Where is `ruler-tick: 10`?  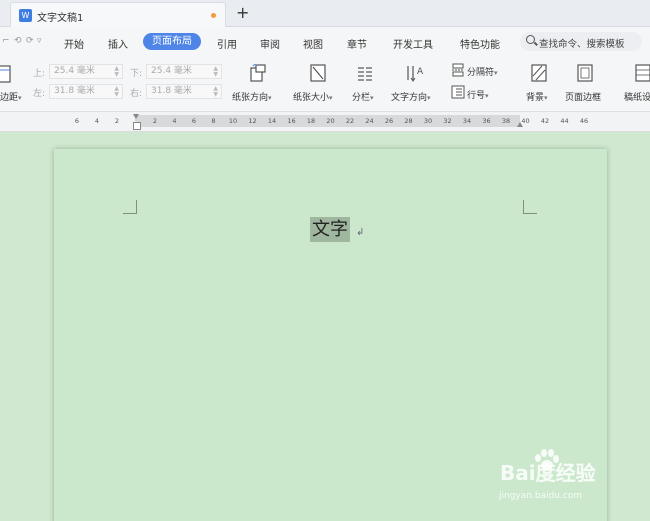 ruler-tick: 10 is located at coordinates (233, 121).